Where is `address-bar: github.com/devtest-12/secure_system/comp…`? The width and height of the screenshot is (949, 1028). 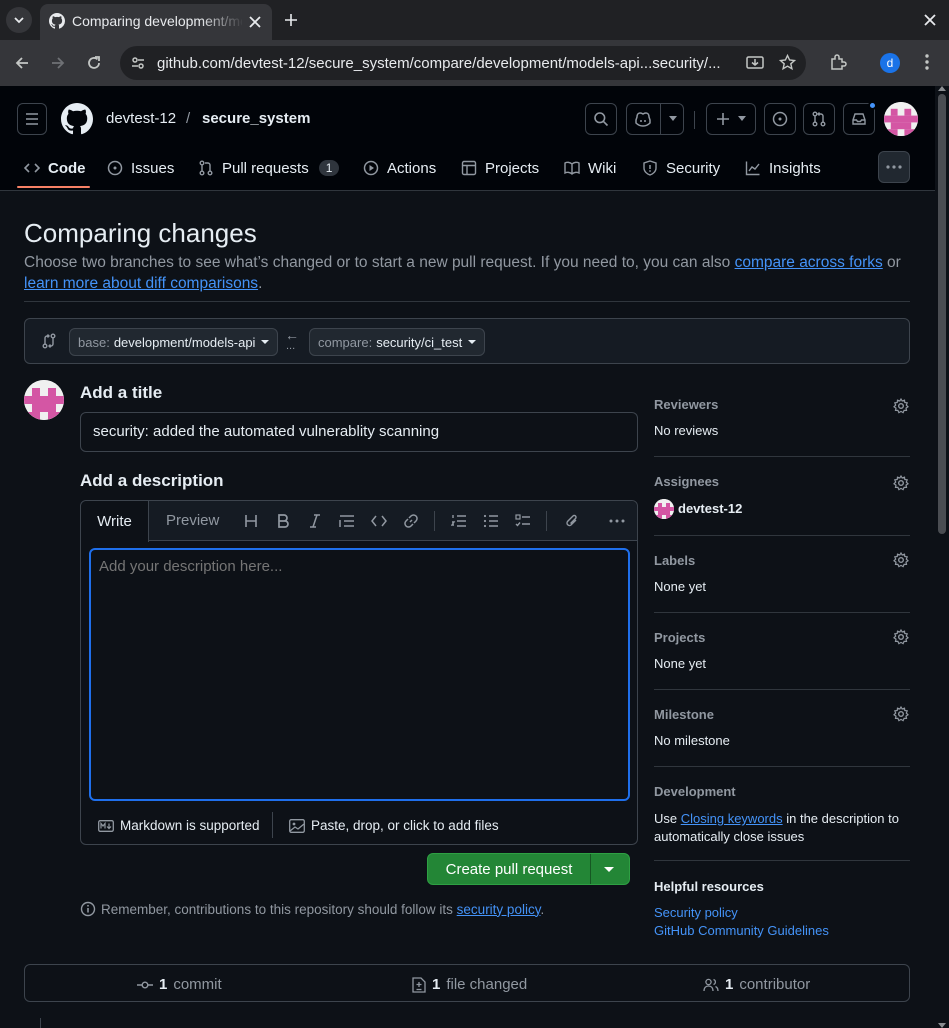 address-bar: github.com/devtest-12/secure_system/comp… is located at coordinates (463, 63).